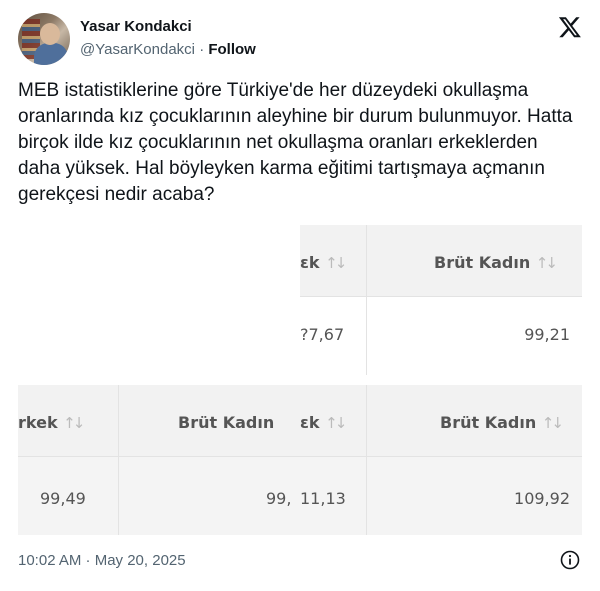  Describe the element at coordinates (441, 460) in the screenshot. I see `table-tile-bottom-right: ɛk ↑↓ Brüt Kadın ↑↓ 11,13 109,92` at that location.